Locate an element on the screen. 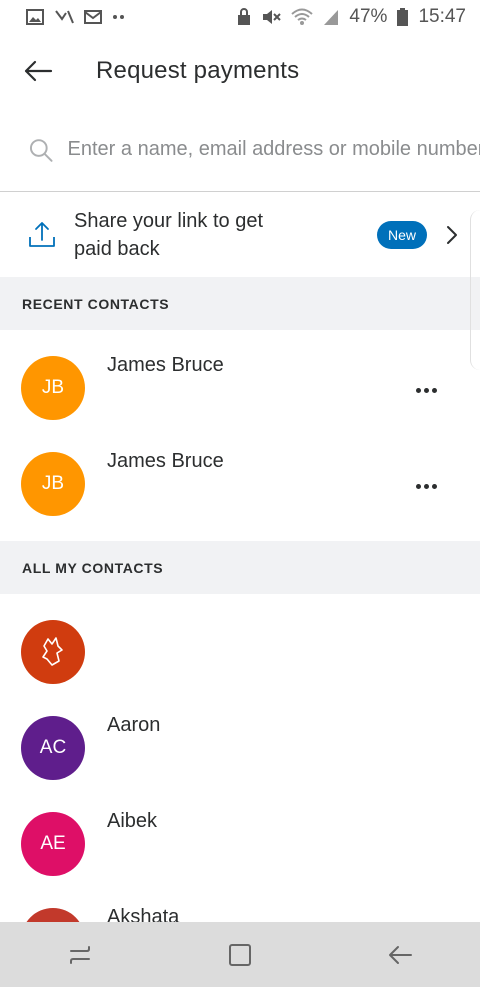  home-button is located at coordinates (240, 955).